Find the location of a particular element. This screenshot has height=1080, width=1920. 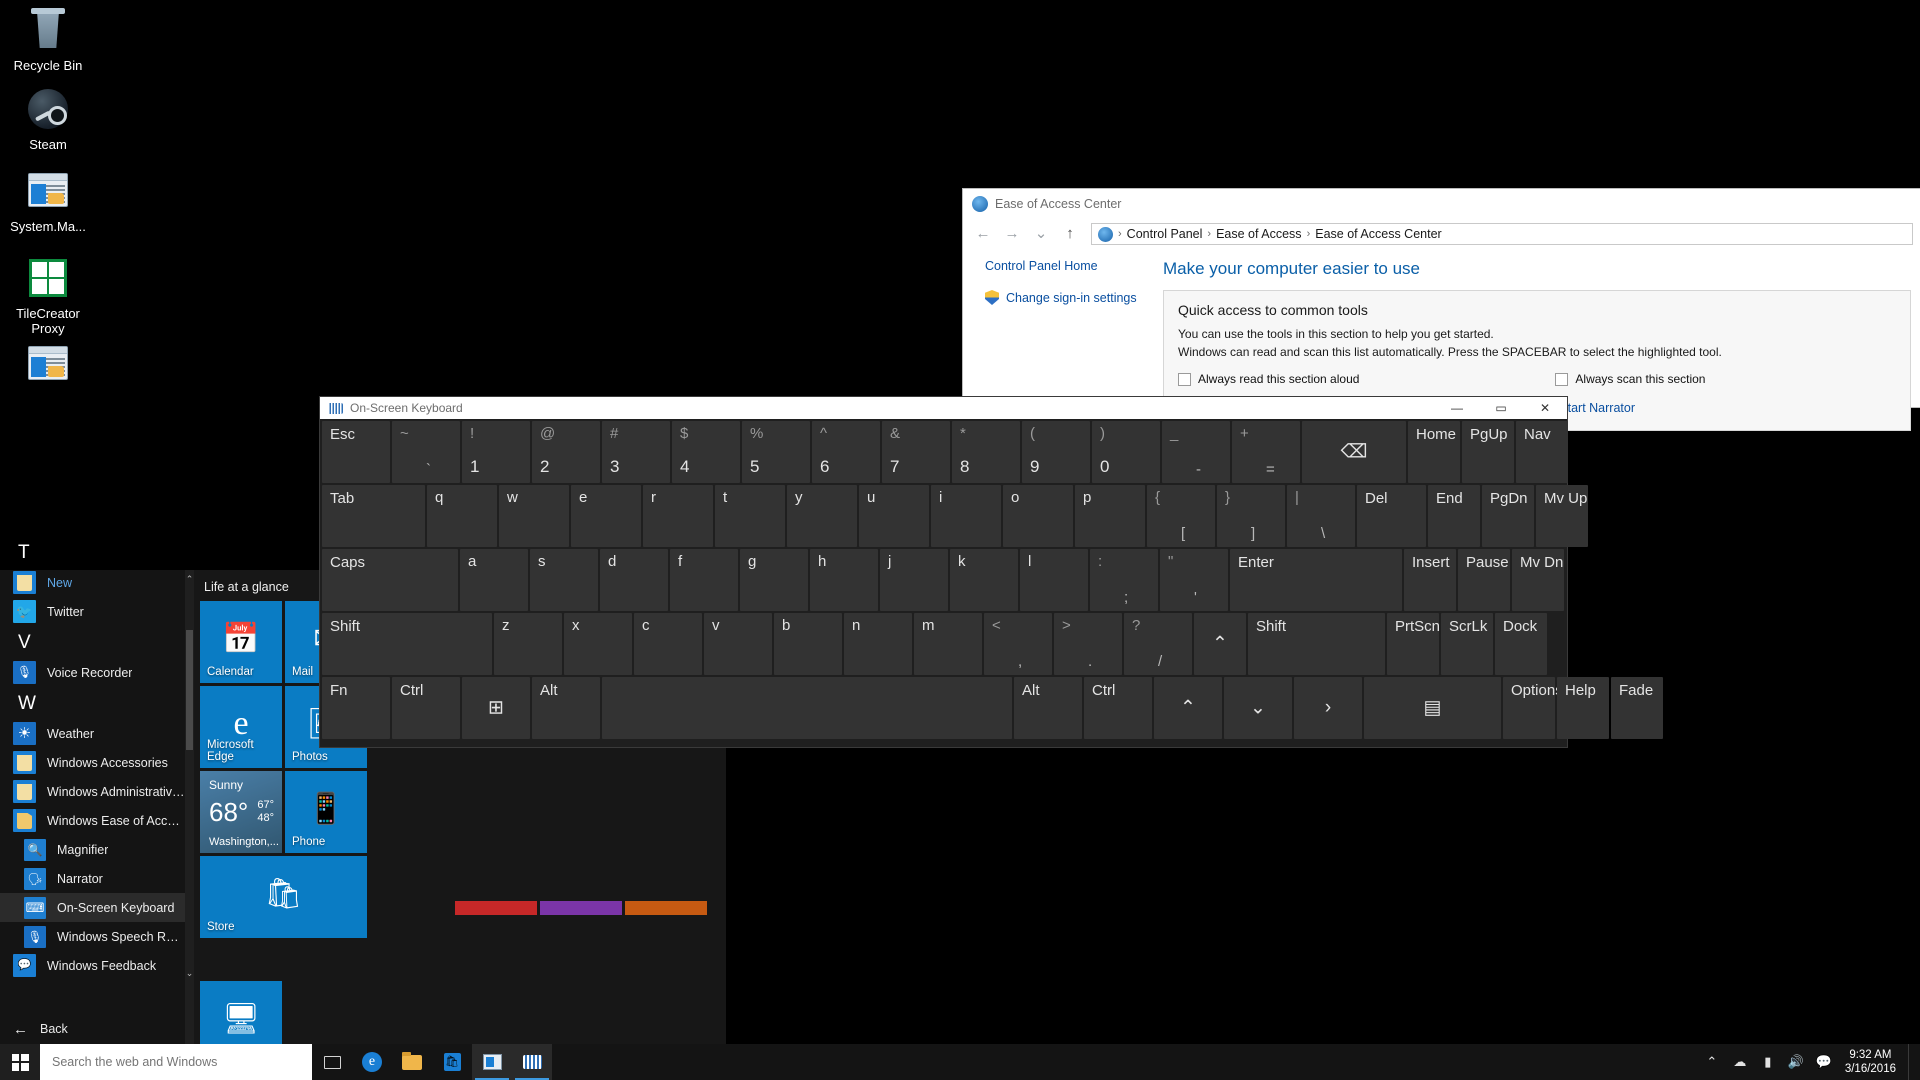

show-hidden-icons-icon: ⌃ is located at coordinates (1712, 1062).